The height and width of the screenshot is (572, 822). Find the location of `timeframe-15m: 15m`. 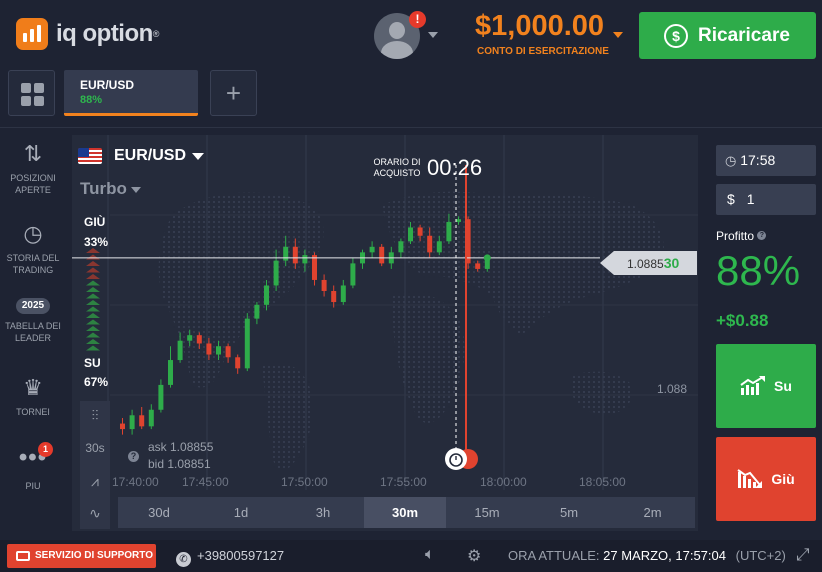

timeframe-15m: 15m is located at coordinates (487, 512).